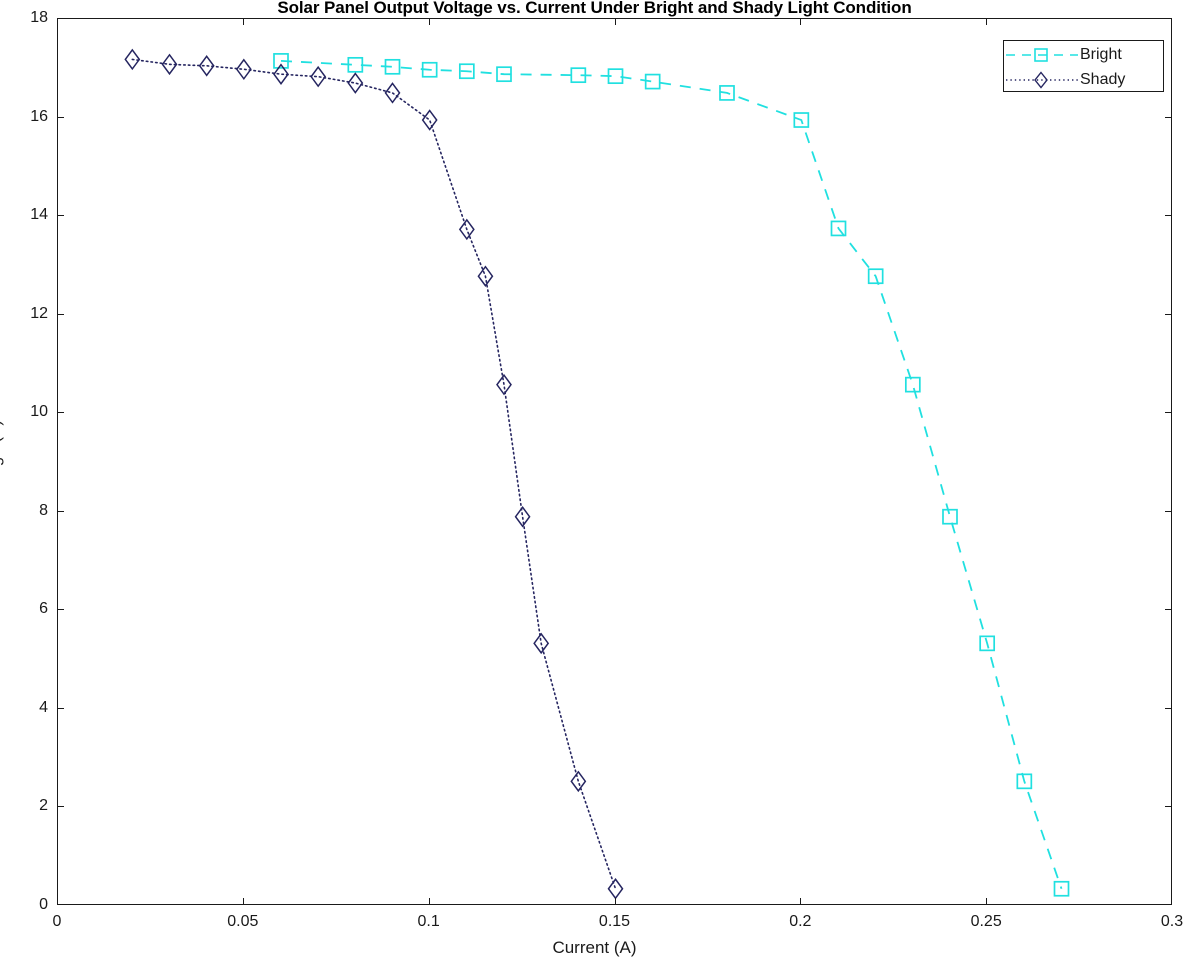  Describe the element at coordinates (594, 947) in the screenshot. I see `x-axis-label: Current (A)` at that location.